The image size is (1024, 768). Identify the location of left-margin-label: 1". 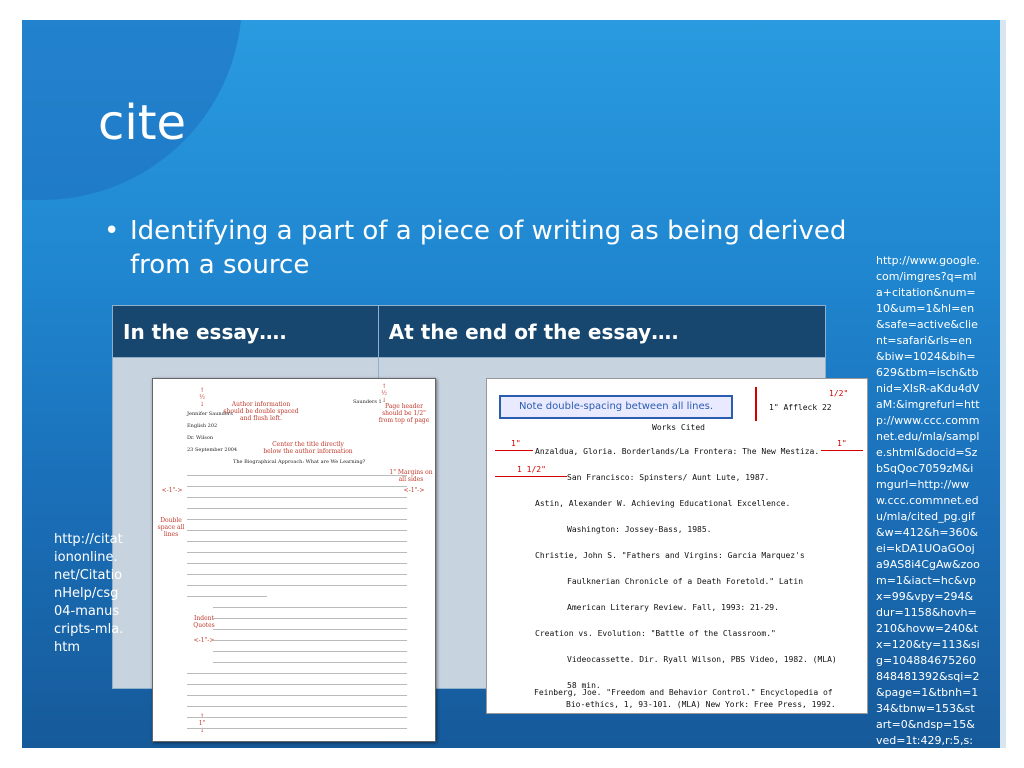
(516, 443).